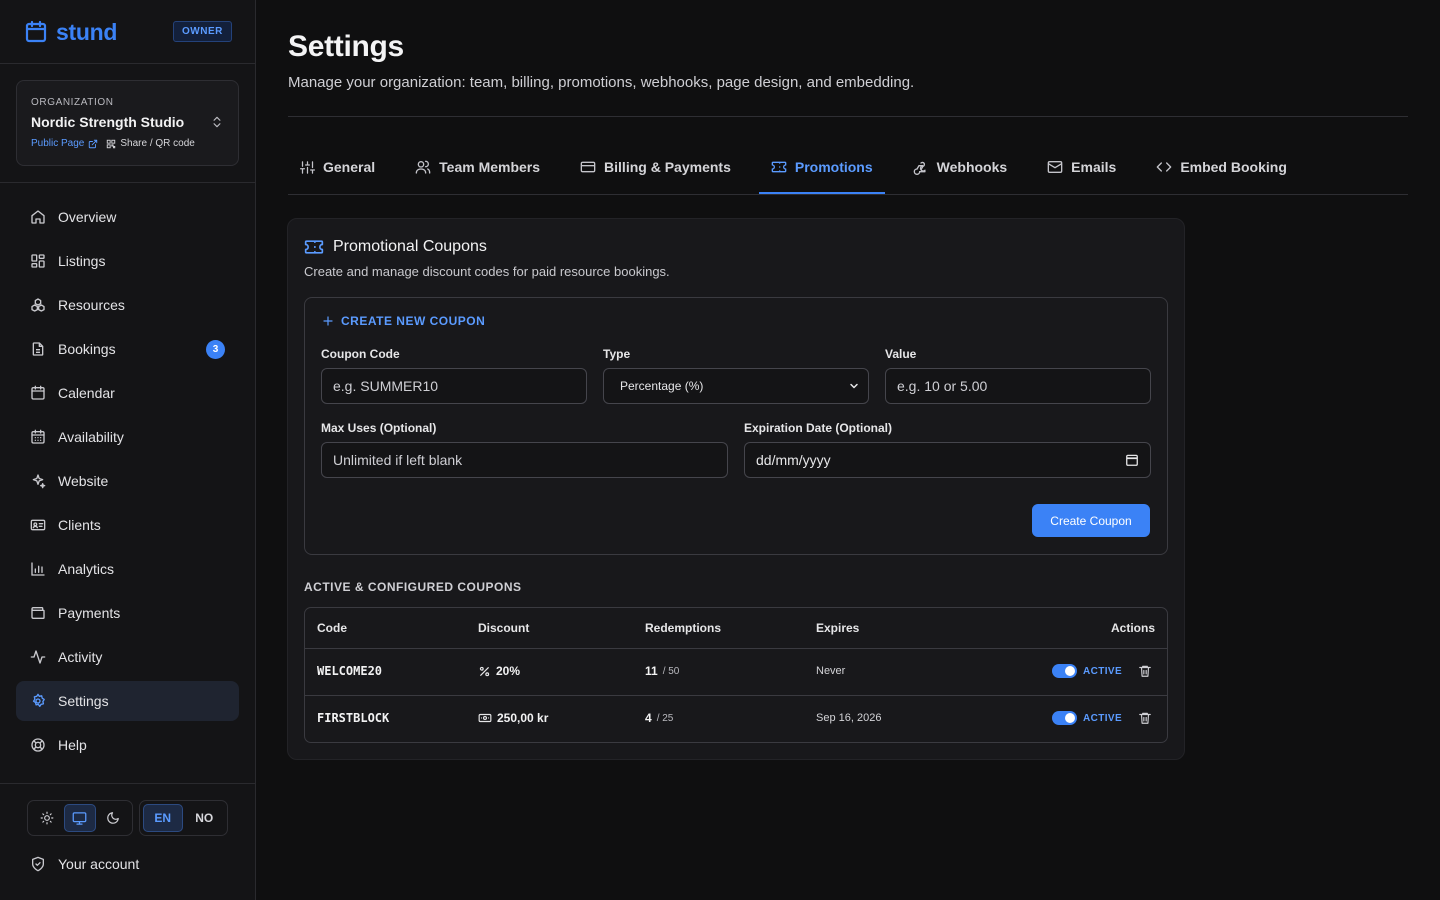 This screenshot has height=900, width=1440. Describe the element at coordinates (838, 628) in the screenshot. I see `column-header-expires: Expires` at that location.